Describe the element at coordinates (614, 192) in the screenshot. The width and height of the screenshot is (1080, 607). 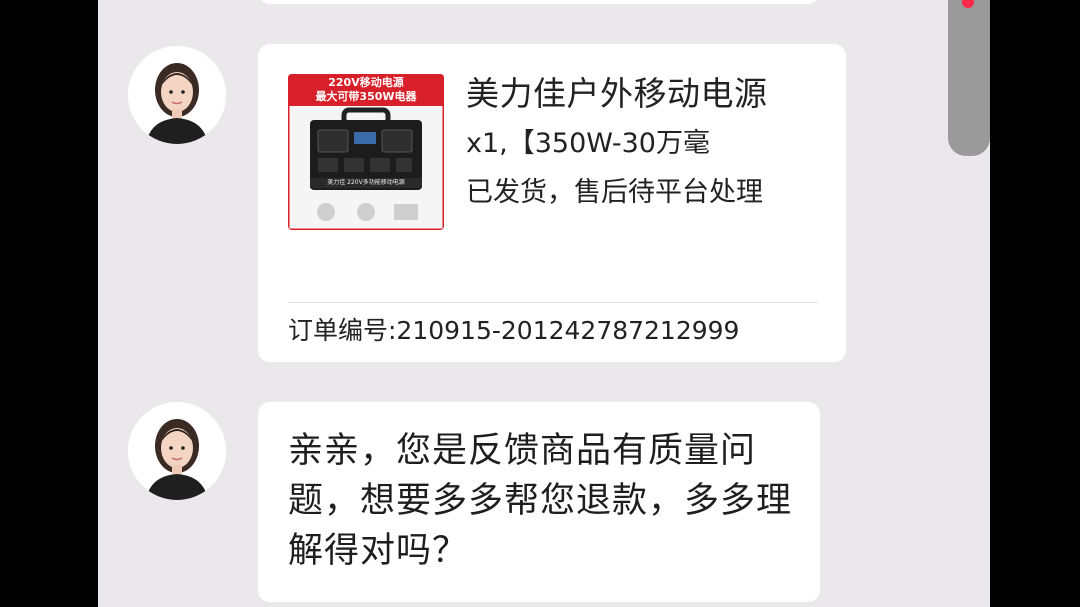
I see `order-status: 已发货，售后待平台处理` at that location.